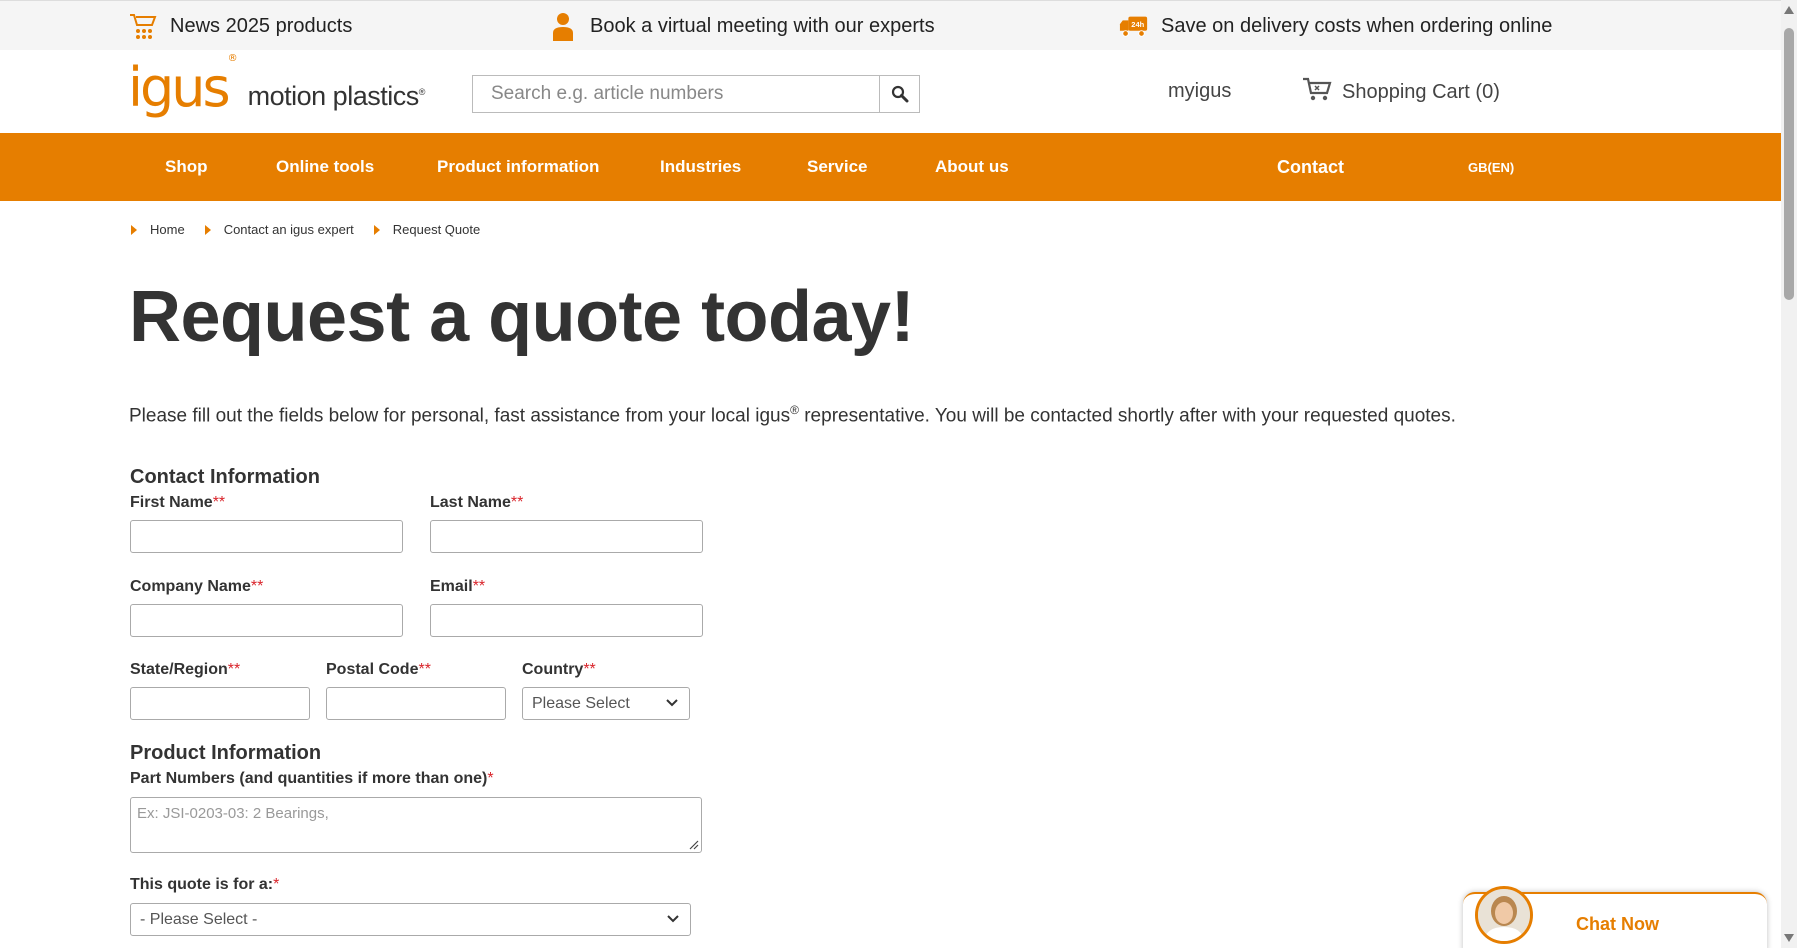  I want to click on state-region-field, so click(220, 703).